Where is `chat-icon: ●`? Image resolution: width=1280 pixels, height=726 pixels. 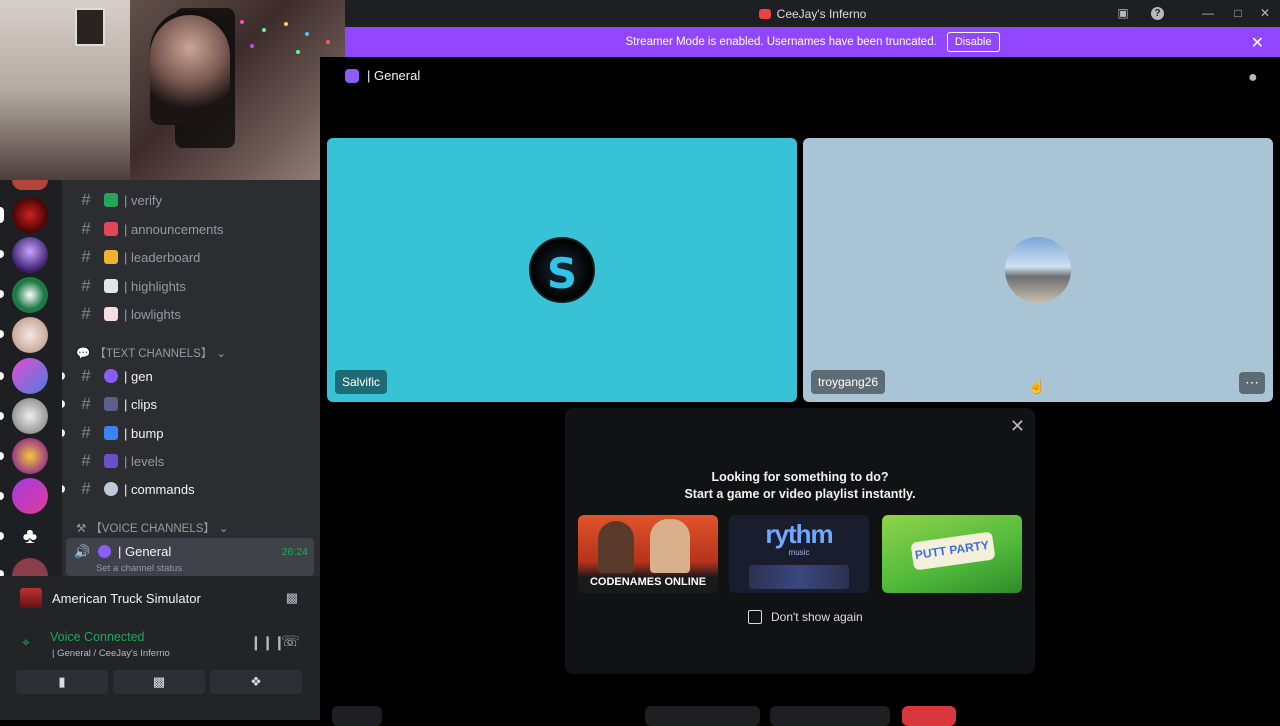 chat-icon: ● is located at coordinates (1253, 78).